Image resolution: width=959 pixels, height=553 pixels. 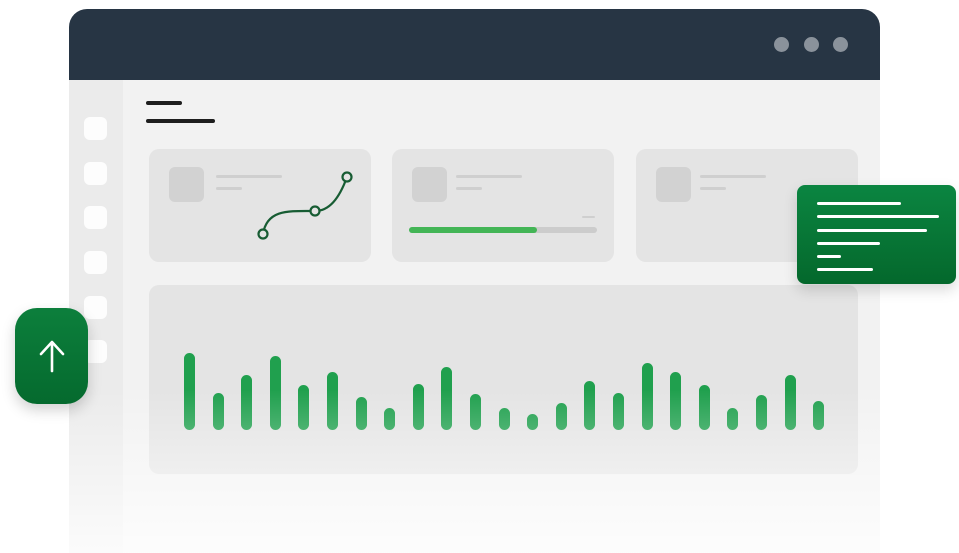 I want to click on trend-card, so click(x=260, y=205).